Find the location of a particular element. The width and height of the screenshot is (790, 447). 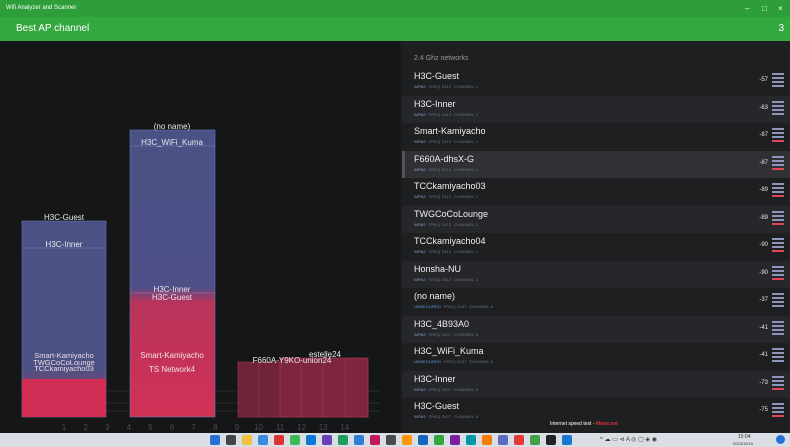

browser-icon is located at coordinates (263, 440).